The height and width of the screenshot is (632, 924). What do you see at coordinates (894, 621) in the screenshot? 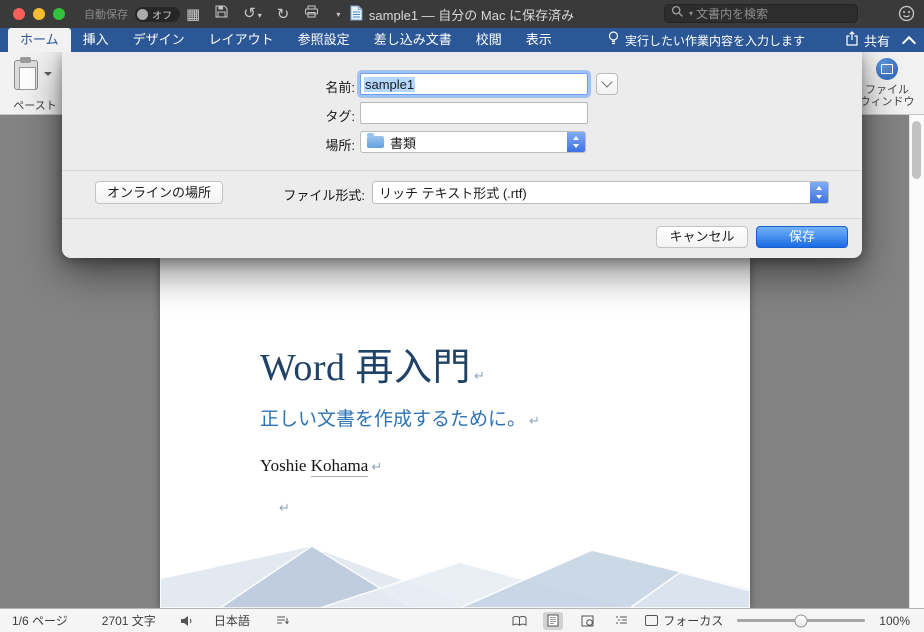
I see `zoom-level: 100%` at bounding box center [894, 621].